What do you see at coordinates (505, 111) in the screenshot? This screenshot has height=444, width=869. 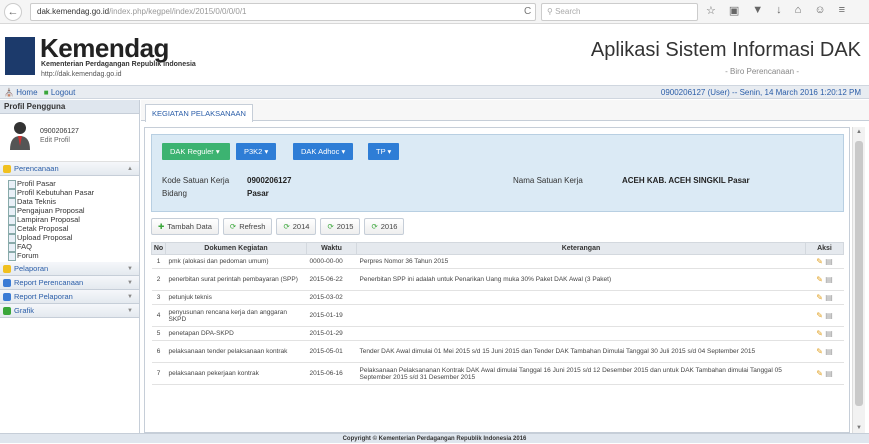 I see `tab-bar: KEGIATAN PELAKSANAAN` at bounding box center [505, 111].